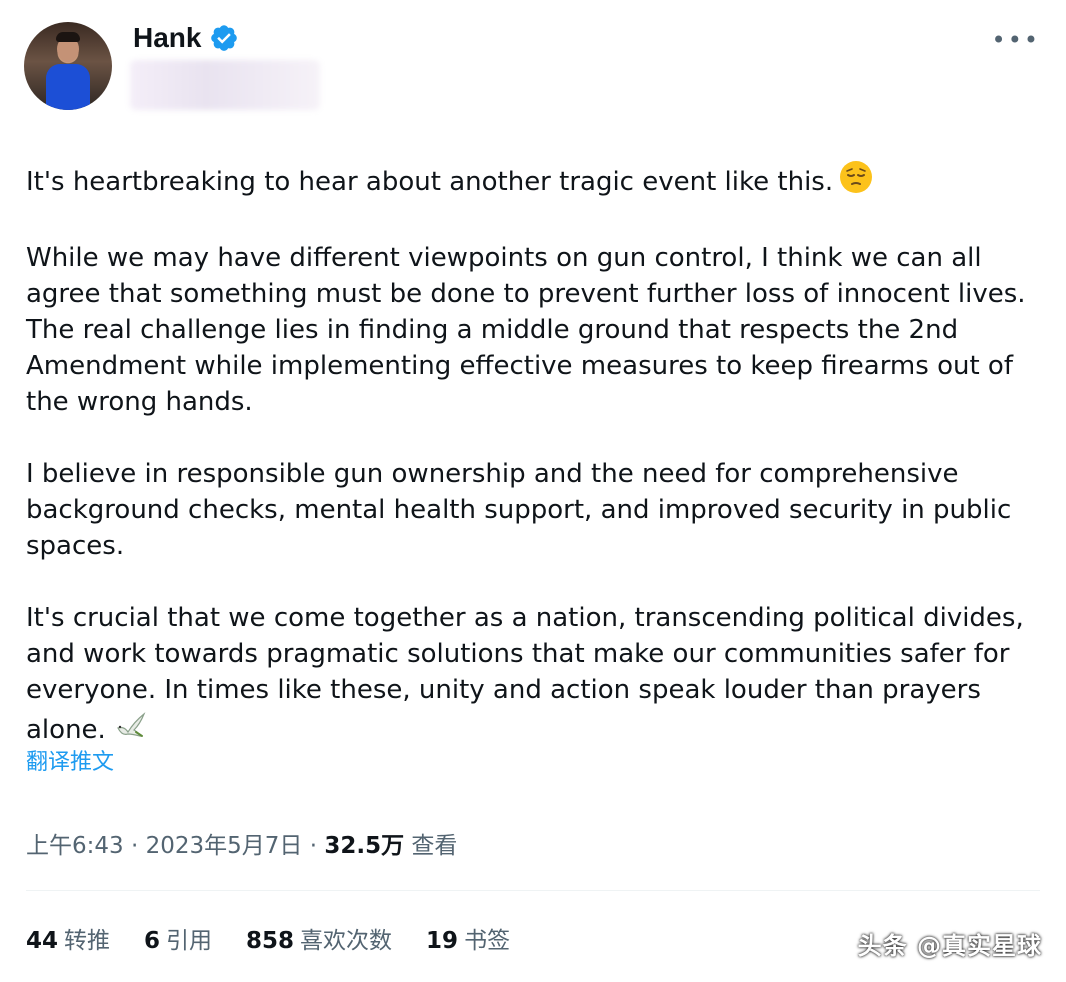 This screenshot has width=1066, height=982. What do you see at coordinates (189, 941) in the screenshot?
I see `quotes-label: 引用` at bounding box center [189, 941].